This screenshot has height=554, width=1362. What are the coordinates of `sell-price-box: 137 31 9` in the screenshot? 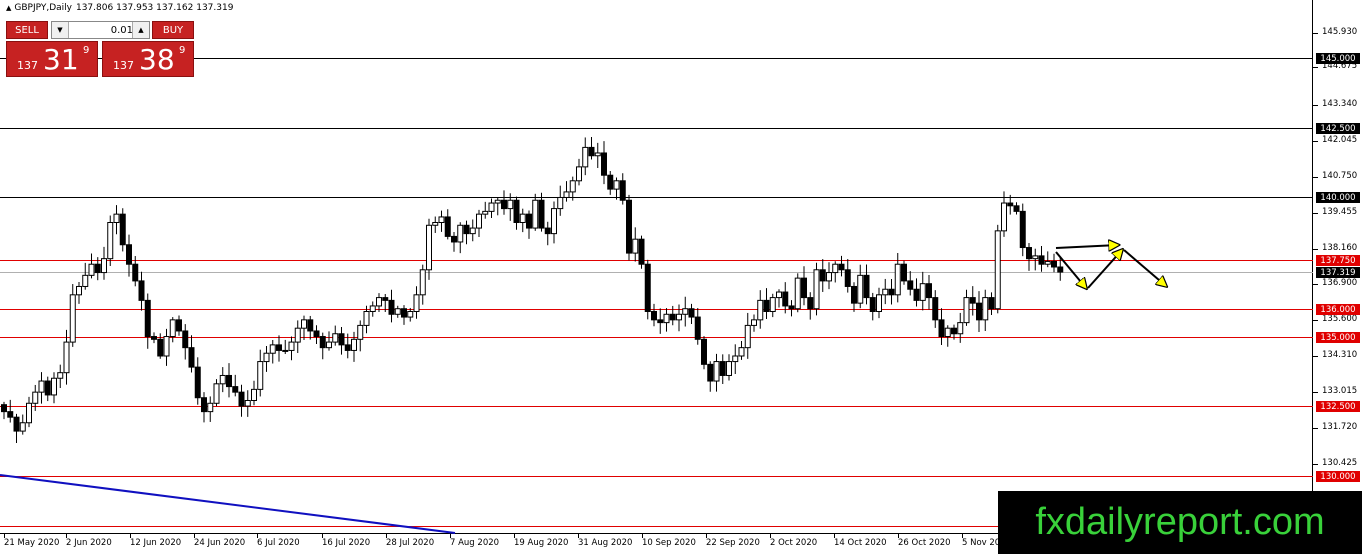 It's located at (52, 59).